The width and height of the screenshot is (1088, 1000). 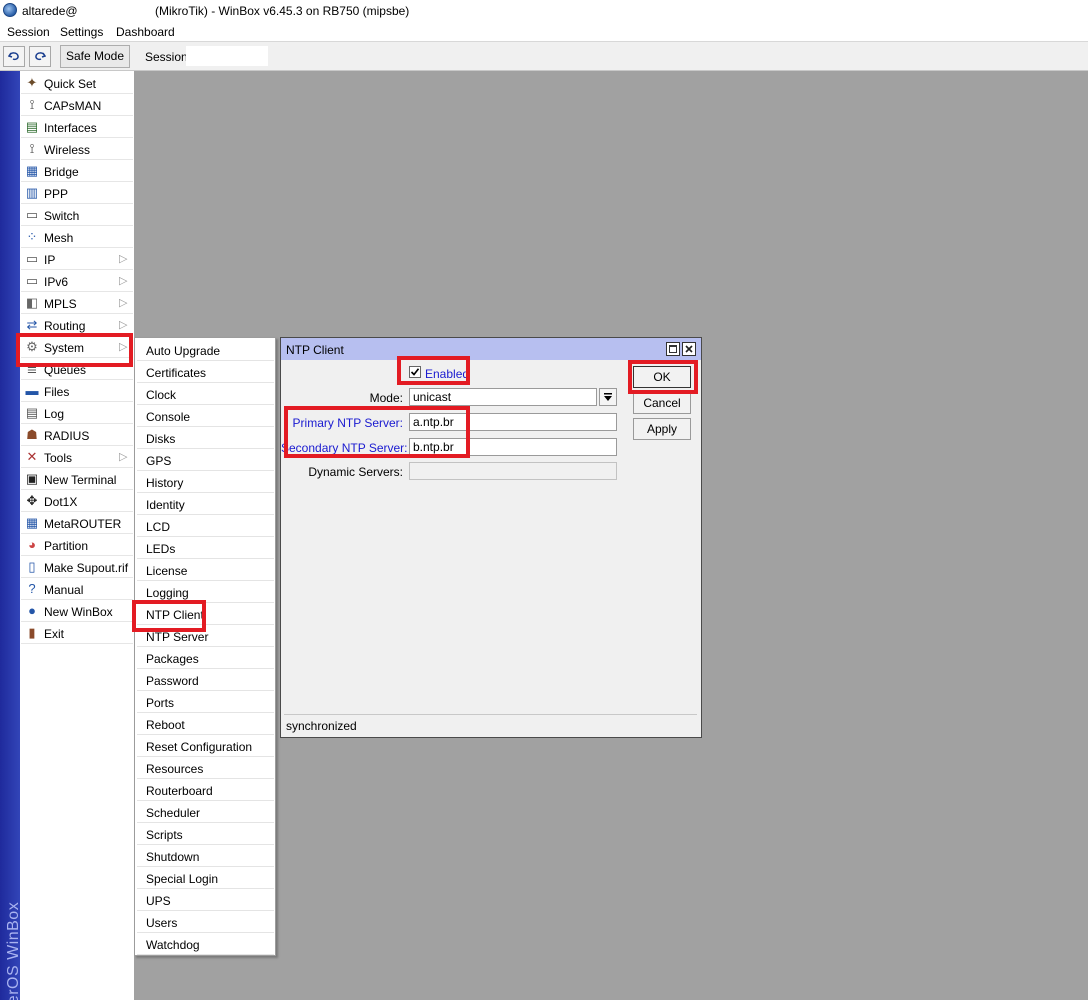 I want to click on mode-dropdown-button, so click(x=608, y=397).